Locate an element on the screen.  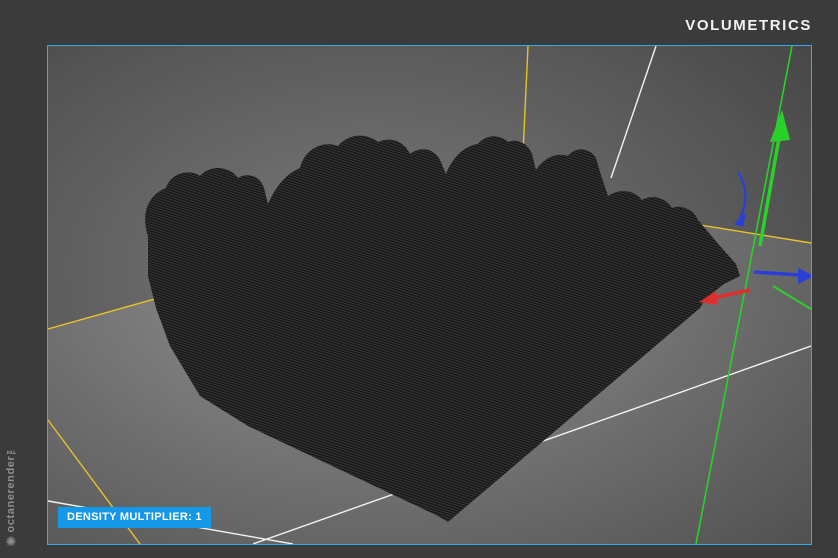
brand-name: octanerender™ is located at coordinates (11, 488).